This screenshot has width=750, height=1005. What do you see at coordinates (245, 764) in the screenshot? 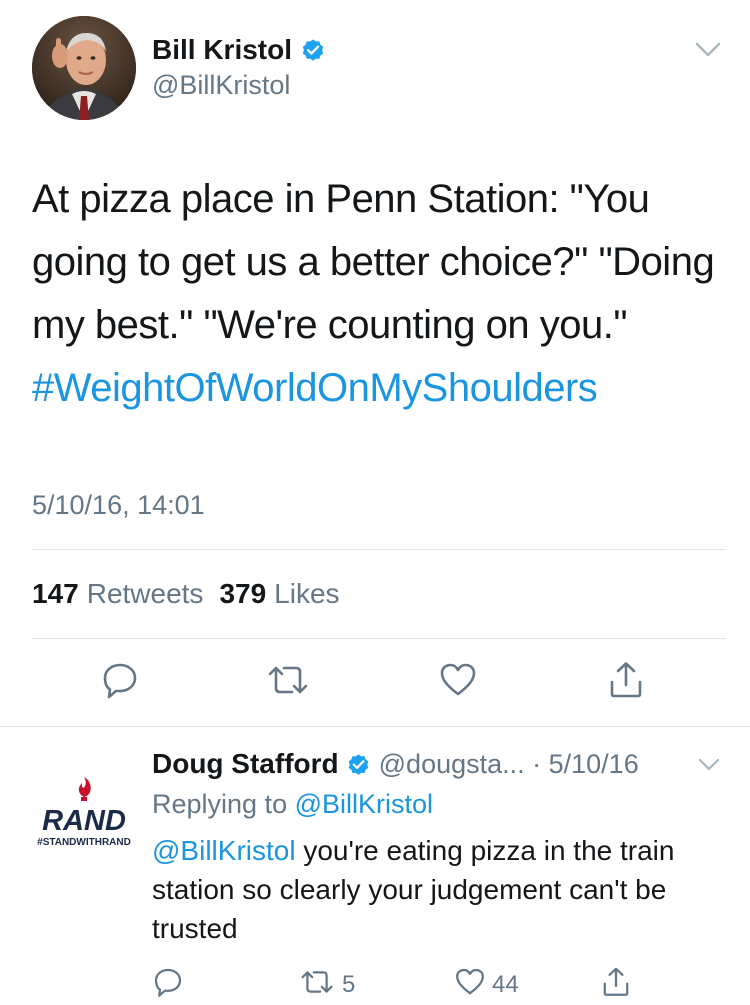
I see `reply-display-name: Doug Stafford` at bounding box center [245, 764].